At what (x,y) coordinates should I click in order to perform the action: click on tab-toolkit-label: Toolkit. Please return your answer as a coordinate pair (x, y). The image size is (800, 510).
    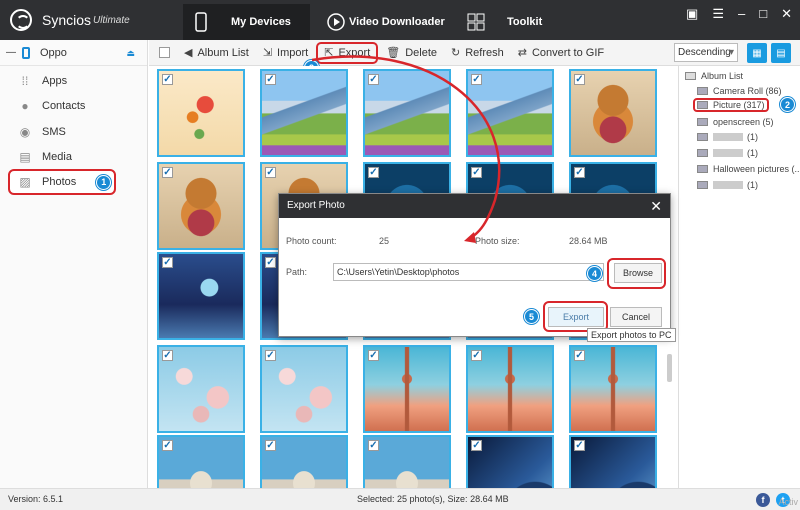
    Looking at the image, I should click on (525, 22).